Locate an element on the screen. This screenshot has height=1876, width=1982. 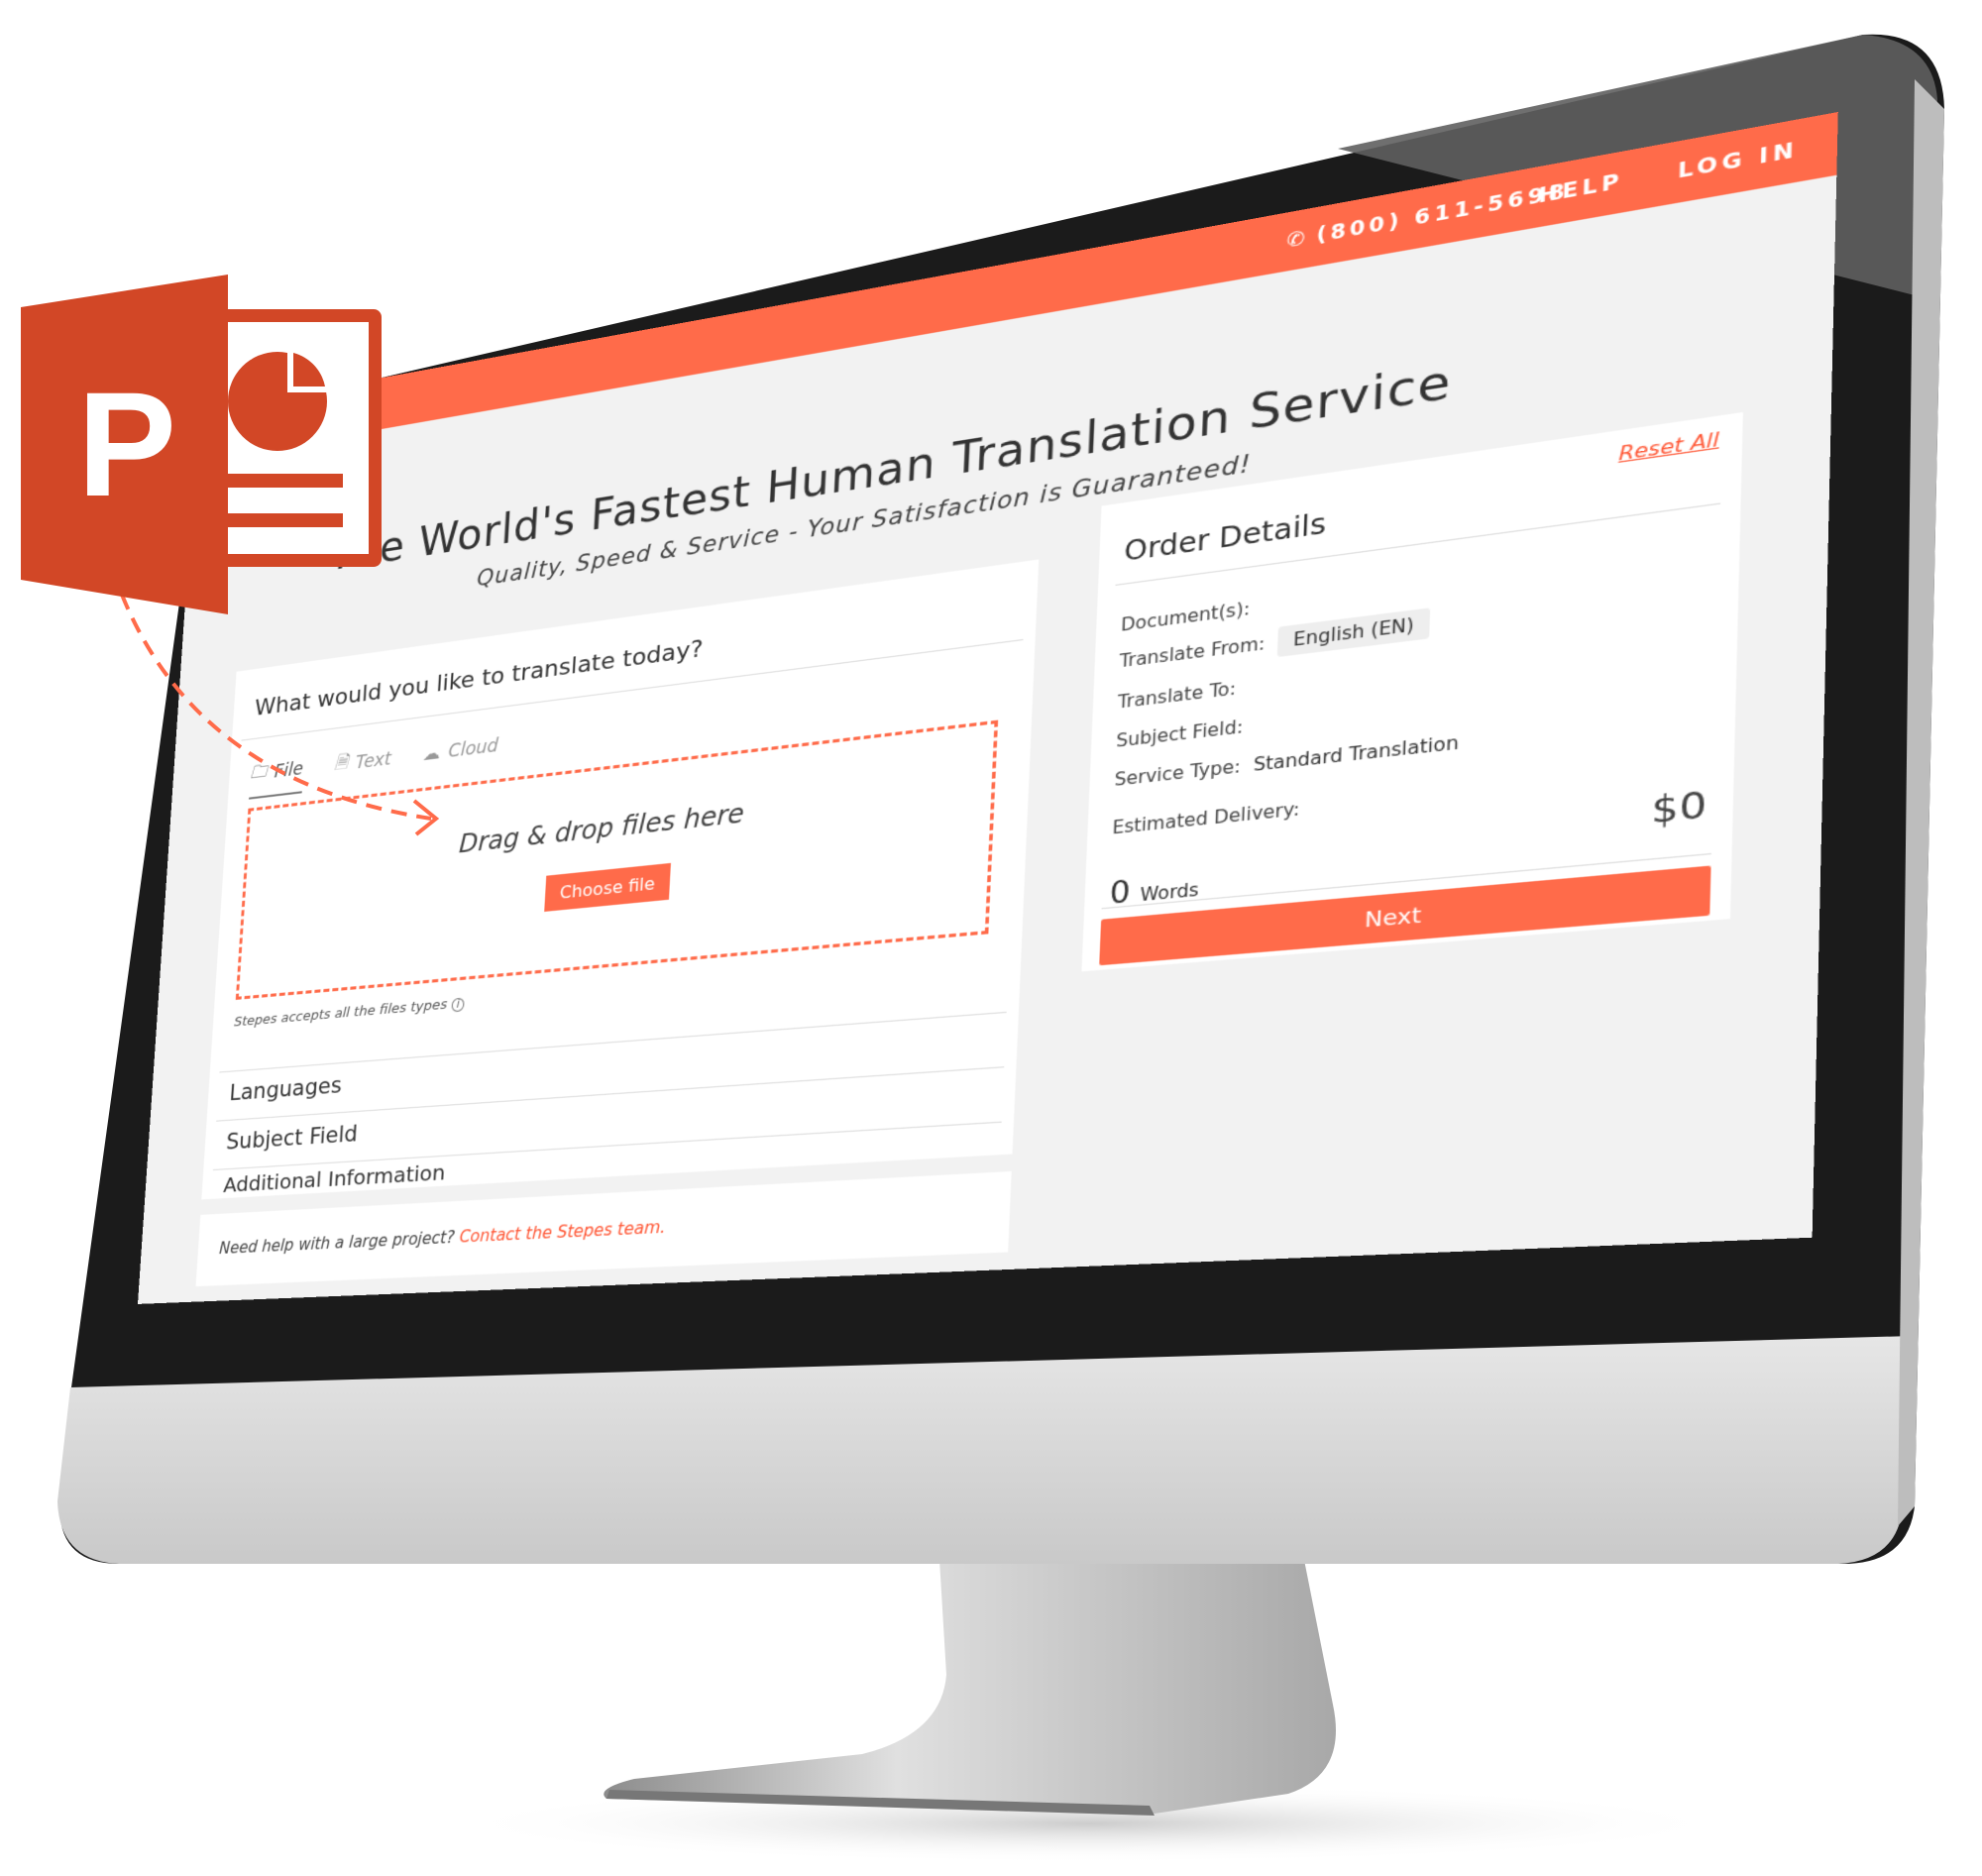
svg-text: P is located at coordinates (126, 444).